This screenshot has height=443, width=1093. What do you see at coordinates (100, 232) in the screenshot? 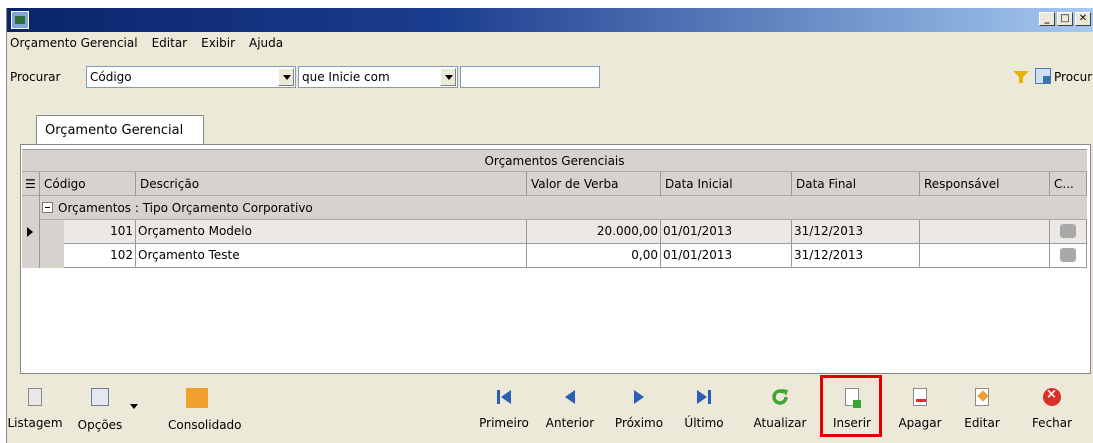
I see `cell-codigo: 101` at bounding box center [100, 232].